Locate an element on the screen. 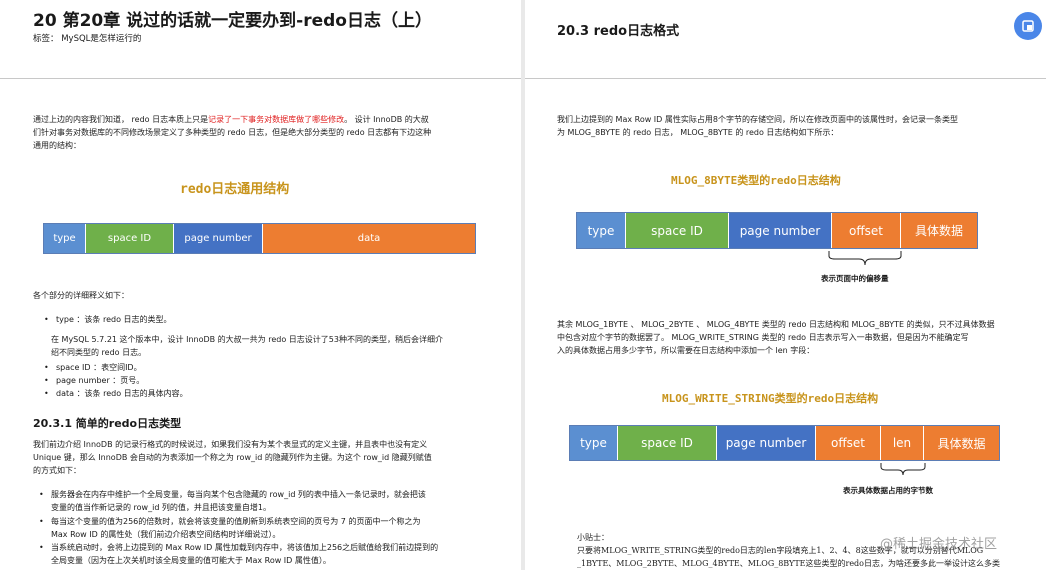 The image size is (1046, 570). bullet-page-number: page number ：页号。 is located at coordinates (94, 380).